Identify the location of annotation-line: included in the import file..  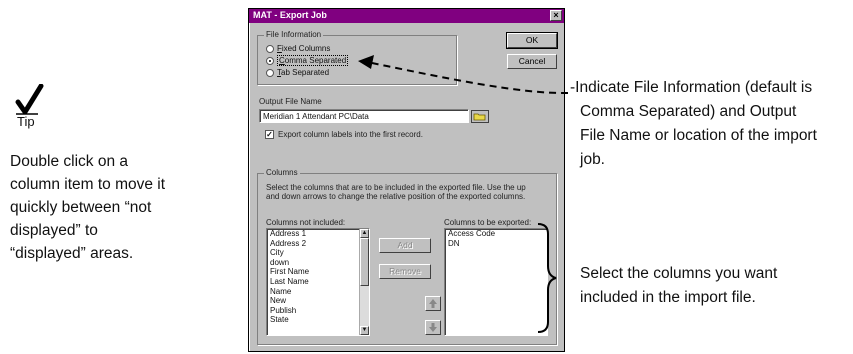
(668, 297).